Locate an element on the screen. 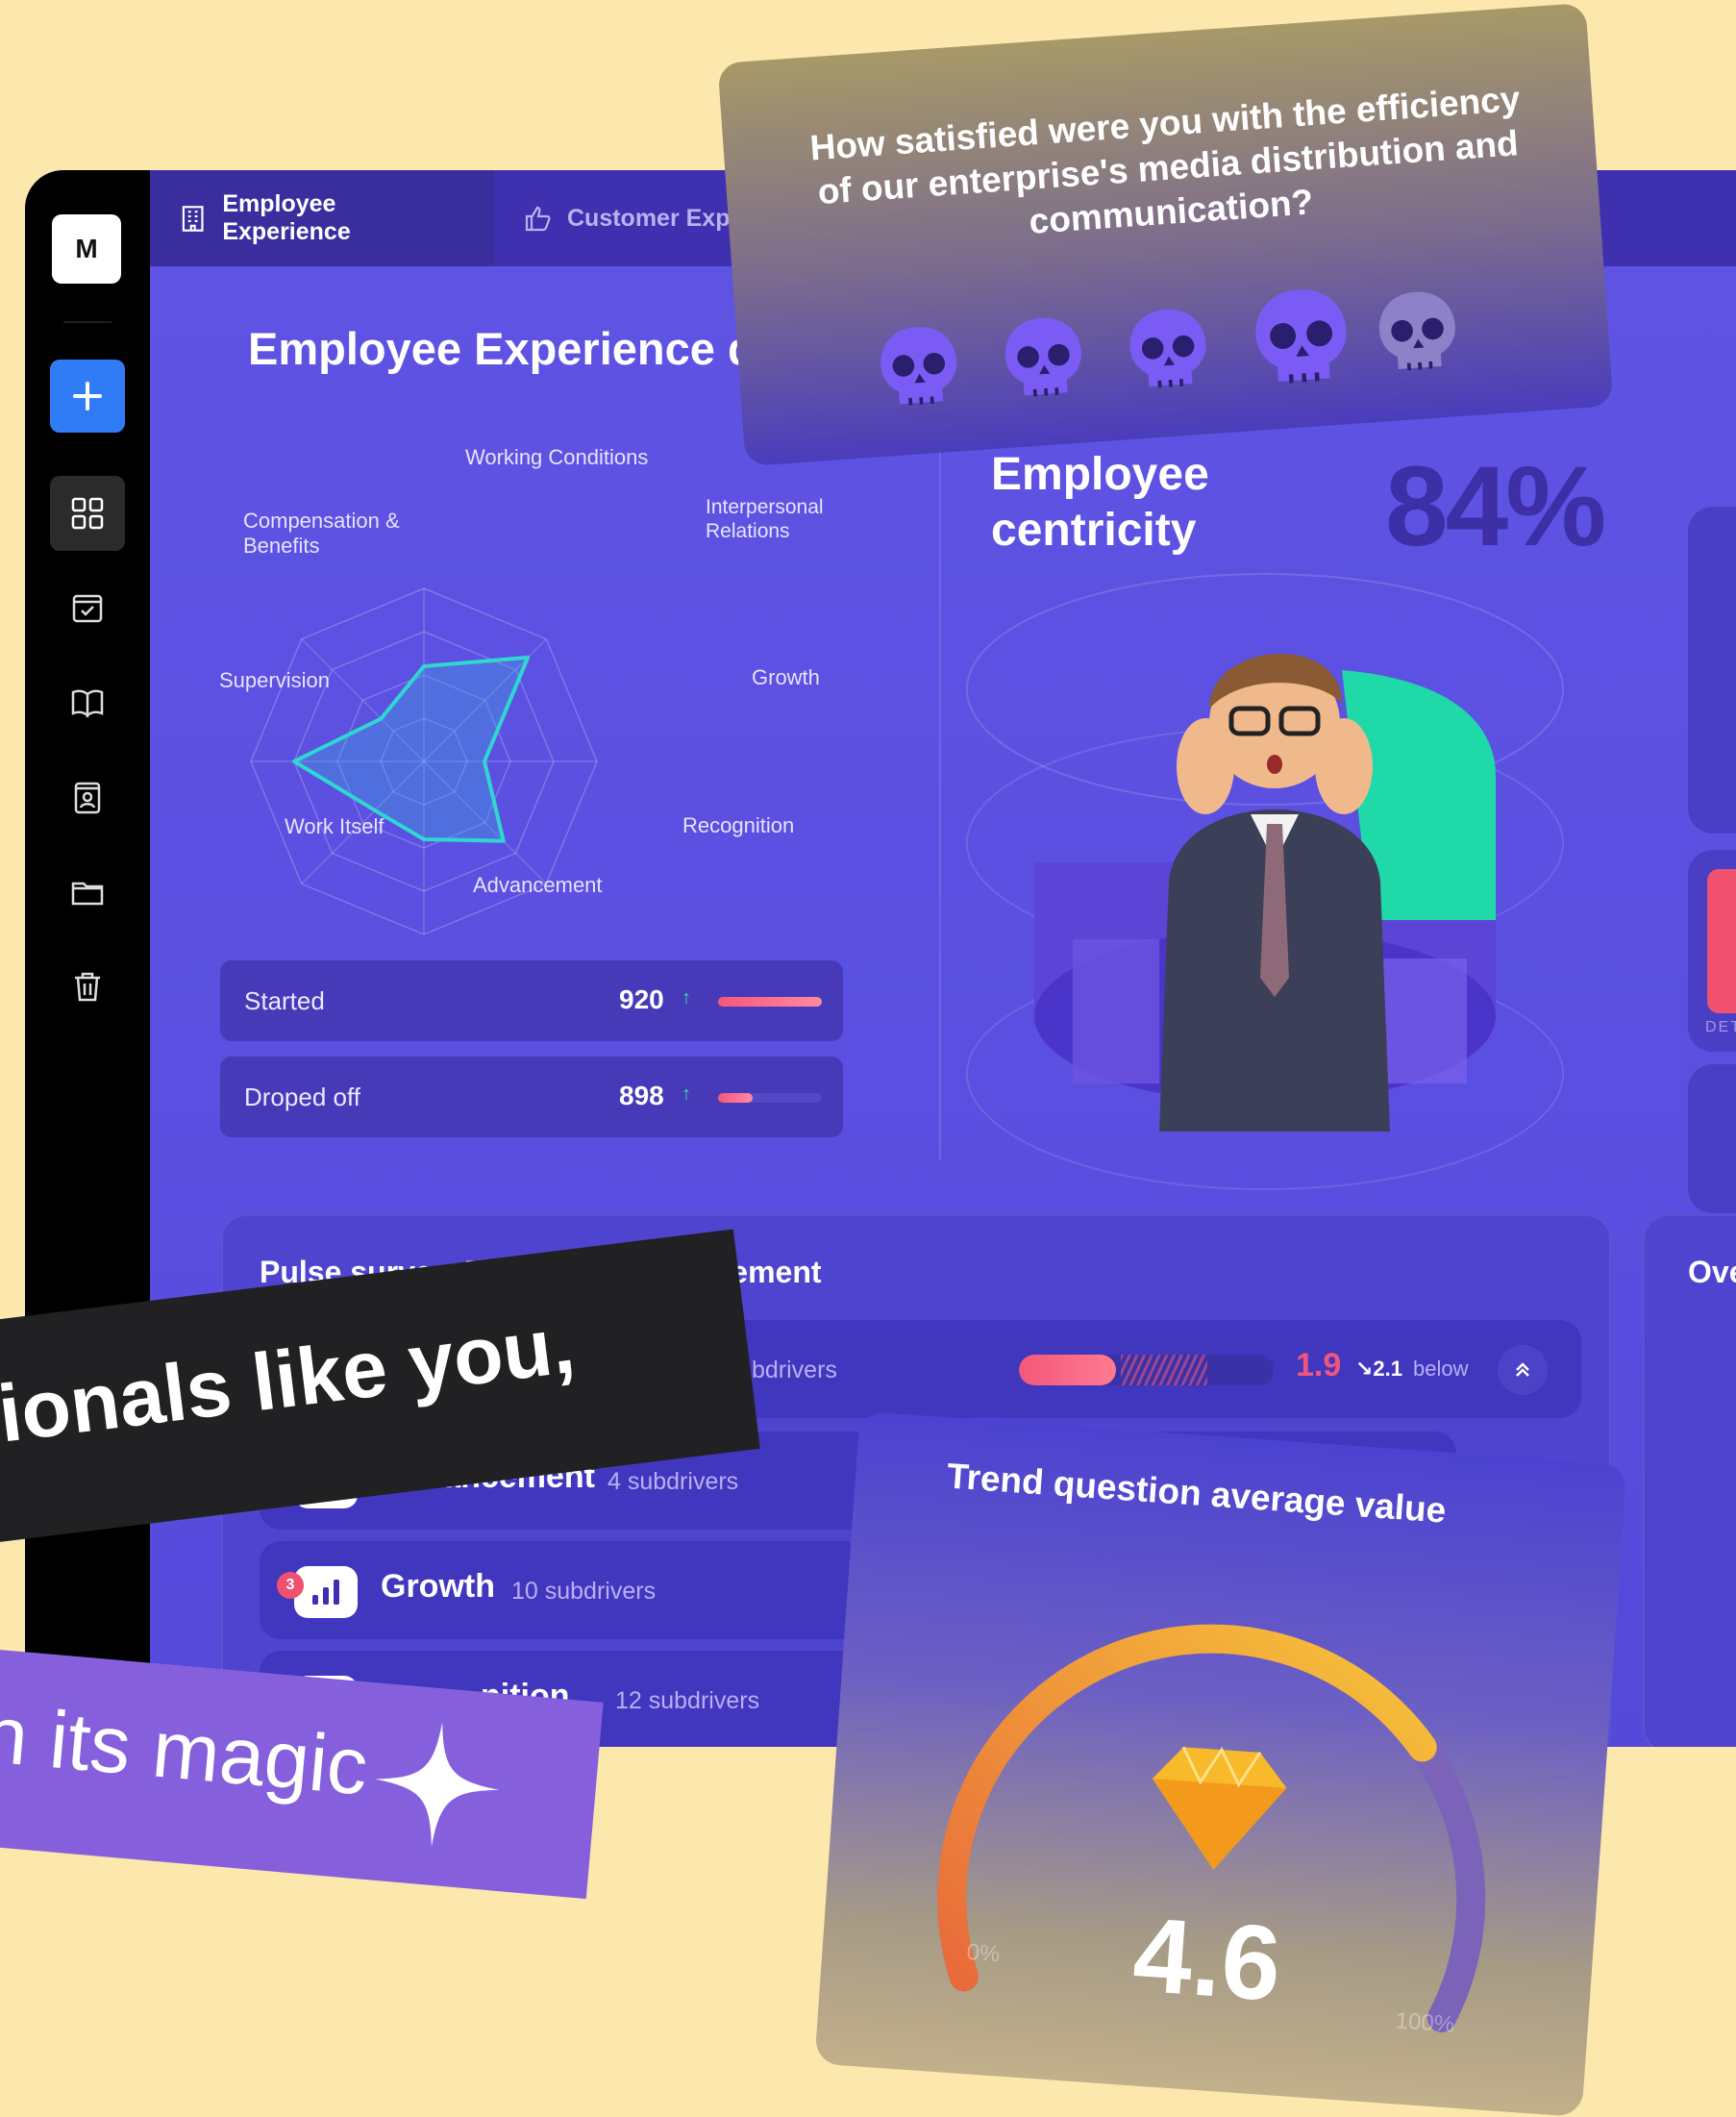 This screenshot has width=1736, height=2117. tab-label: Customer Expe is located at coordinates (655, 218).